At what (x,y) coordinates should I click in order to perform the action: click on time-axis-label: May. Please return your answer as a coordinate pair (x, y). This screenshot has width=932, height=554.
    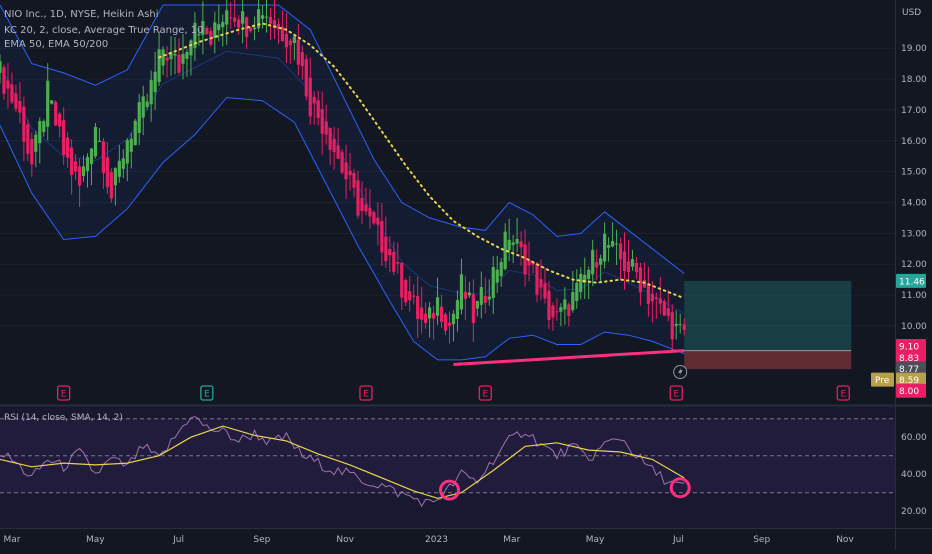
    Looking at the image, I should click on (595, 540).